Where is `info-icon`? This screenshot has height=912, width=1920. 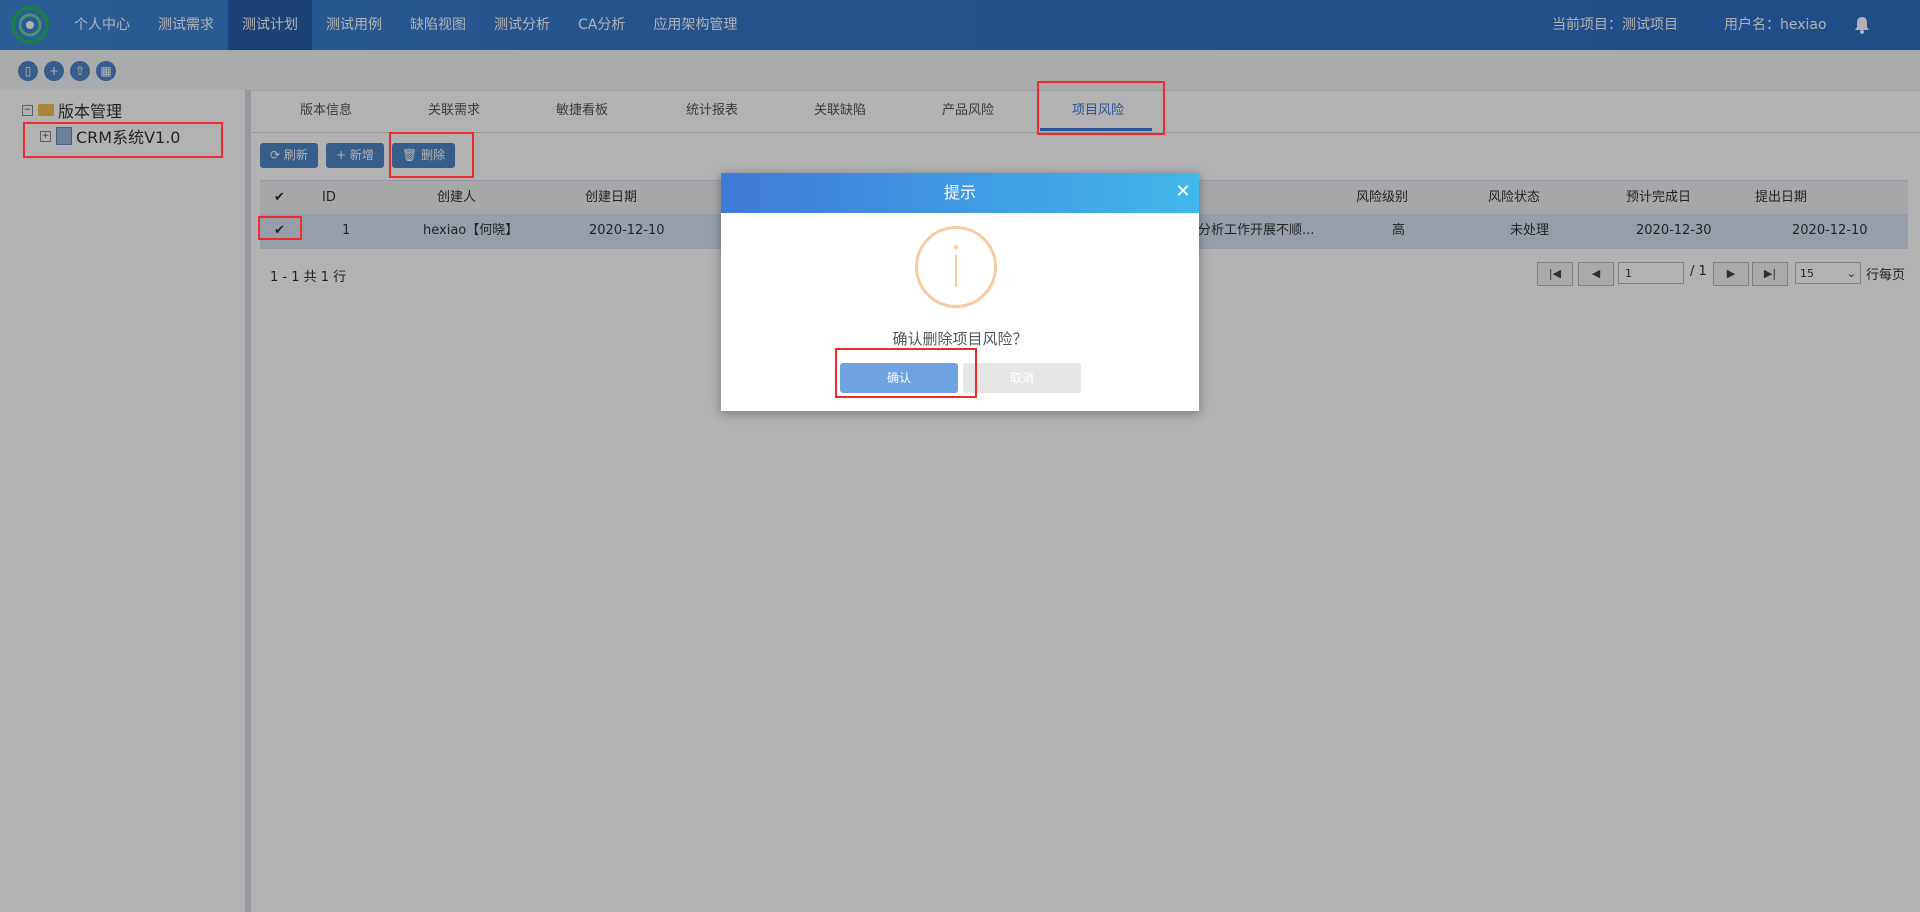 info-icon is located at coordinates (956, 267).